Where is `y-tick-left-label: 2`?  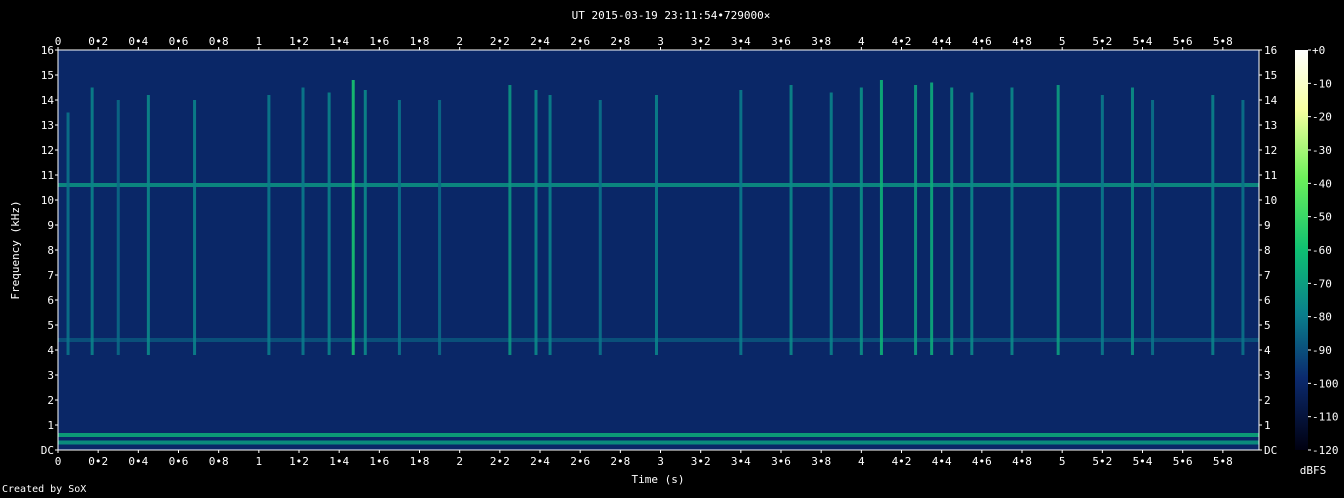 y-tick-left-label: 2 is located at coordinates (50, 400).